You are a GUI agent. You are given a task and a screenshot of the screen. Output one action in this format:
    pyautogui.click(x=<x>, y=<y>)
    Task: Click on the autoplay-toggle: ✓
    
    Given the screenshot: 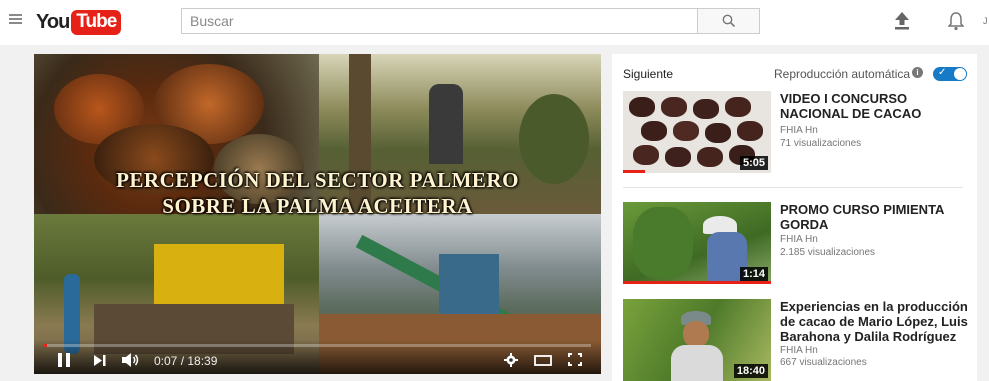 What is the action you would take?
    pyautogui.click(x=950, y=74)
    